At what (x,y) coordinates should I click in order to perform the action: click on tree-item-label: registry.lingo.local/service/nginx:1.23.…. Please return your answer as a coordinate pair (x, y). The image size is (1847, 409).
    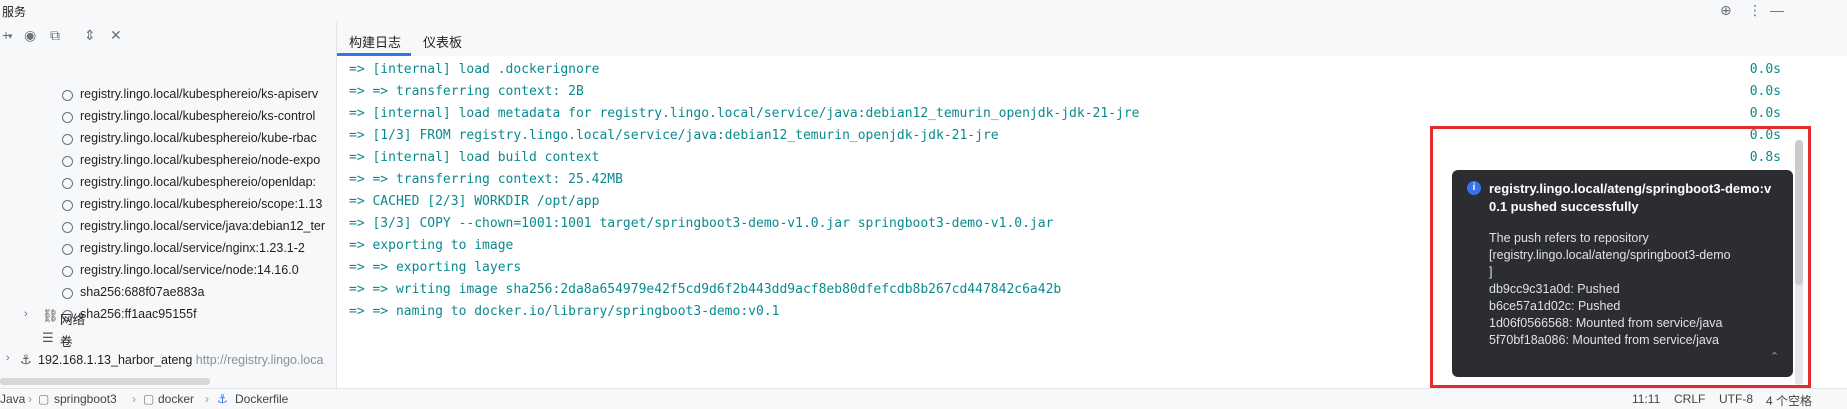
    Looking at the image, I should click on (192, 248).